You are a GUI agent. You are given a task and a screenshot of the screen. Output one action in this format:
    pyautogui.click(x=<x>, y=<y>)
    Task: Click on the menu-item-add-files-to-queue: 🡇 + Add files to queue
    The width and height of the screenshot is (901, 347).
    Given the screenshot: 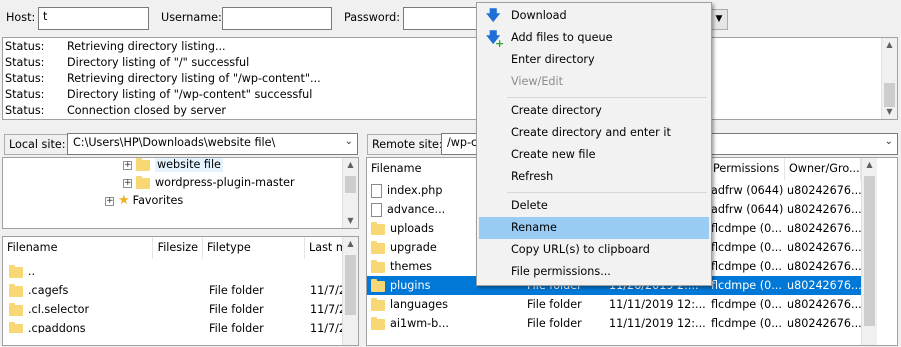 What is the action you would take?
    pyautogui.click(x=594, y=38)
    